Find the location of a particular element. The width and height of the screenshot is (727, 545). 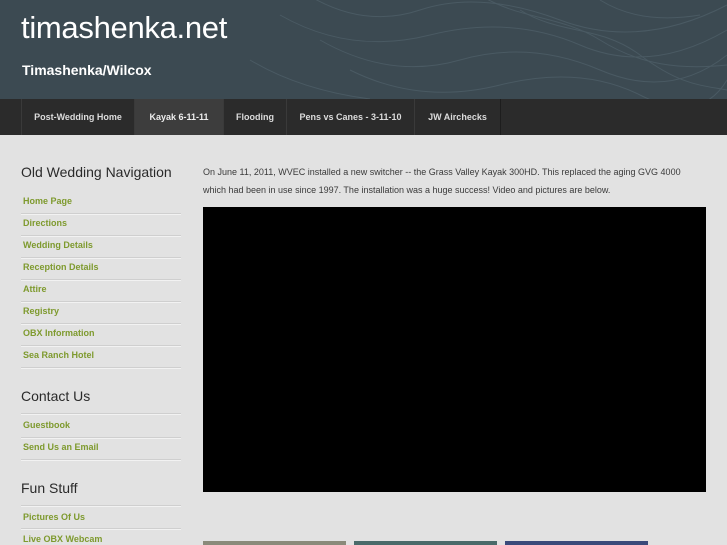

sidebar-link-directions: Directions is located at coordinates (102, 223).